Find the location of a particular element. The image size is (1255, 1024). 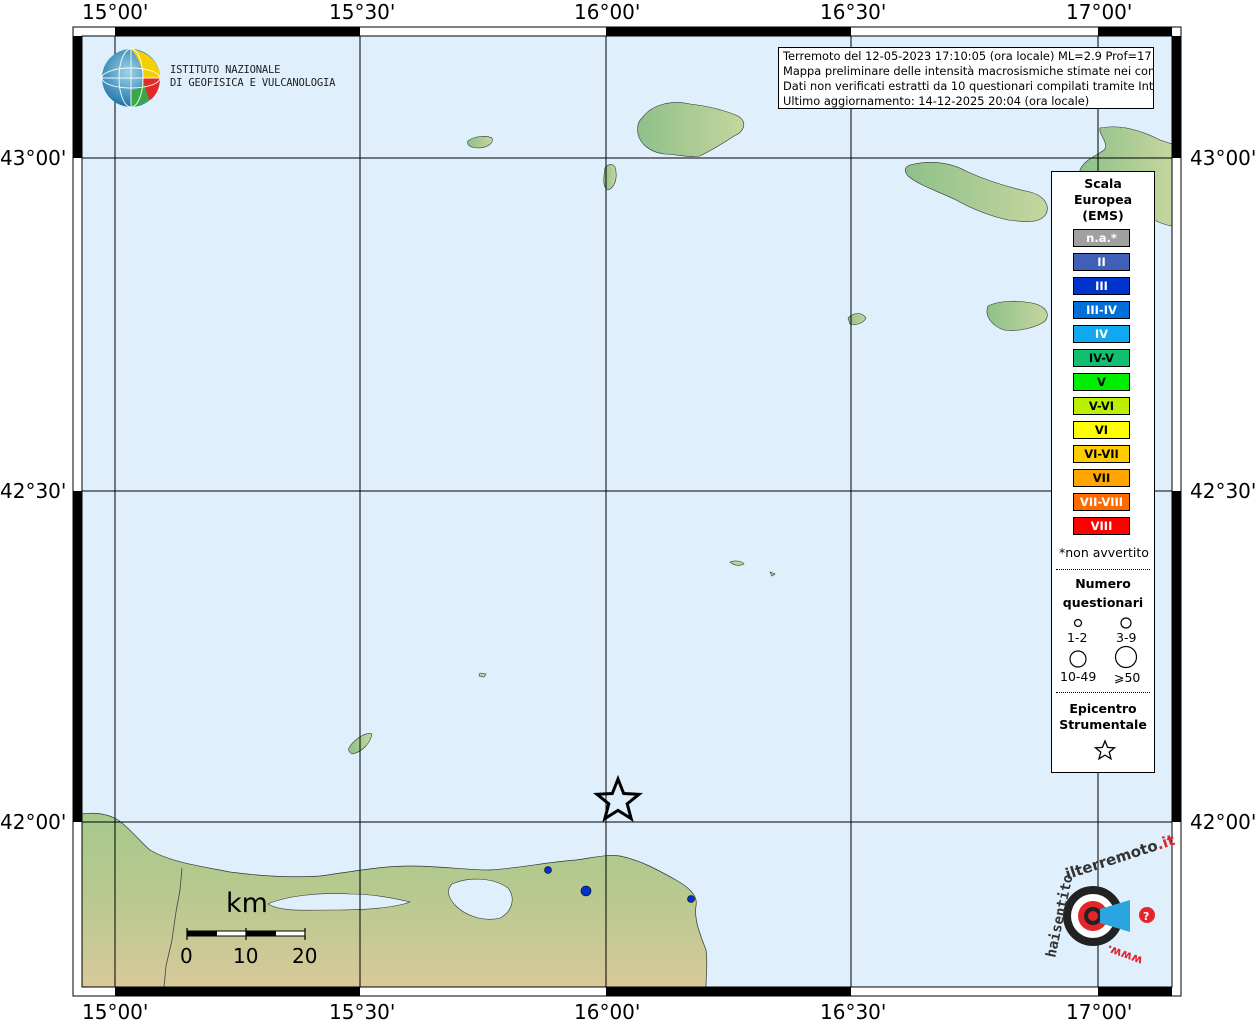

lon-label-top-2: 15°30' is located at coordinates (362, 12).